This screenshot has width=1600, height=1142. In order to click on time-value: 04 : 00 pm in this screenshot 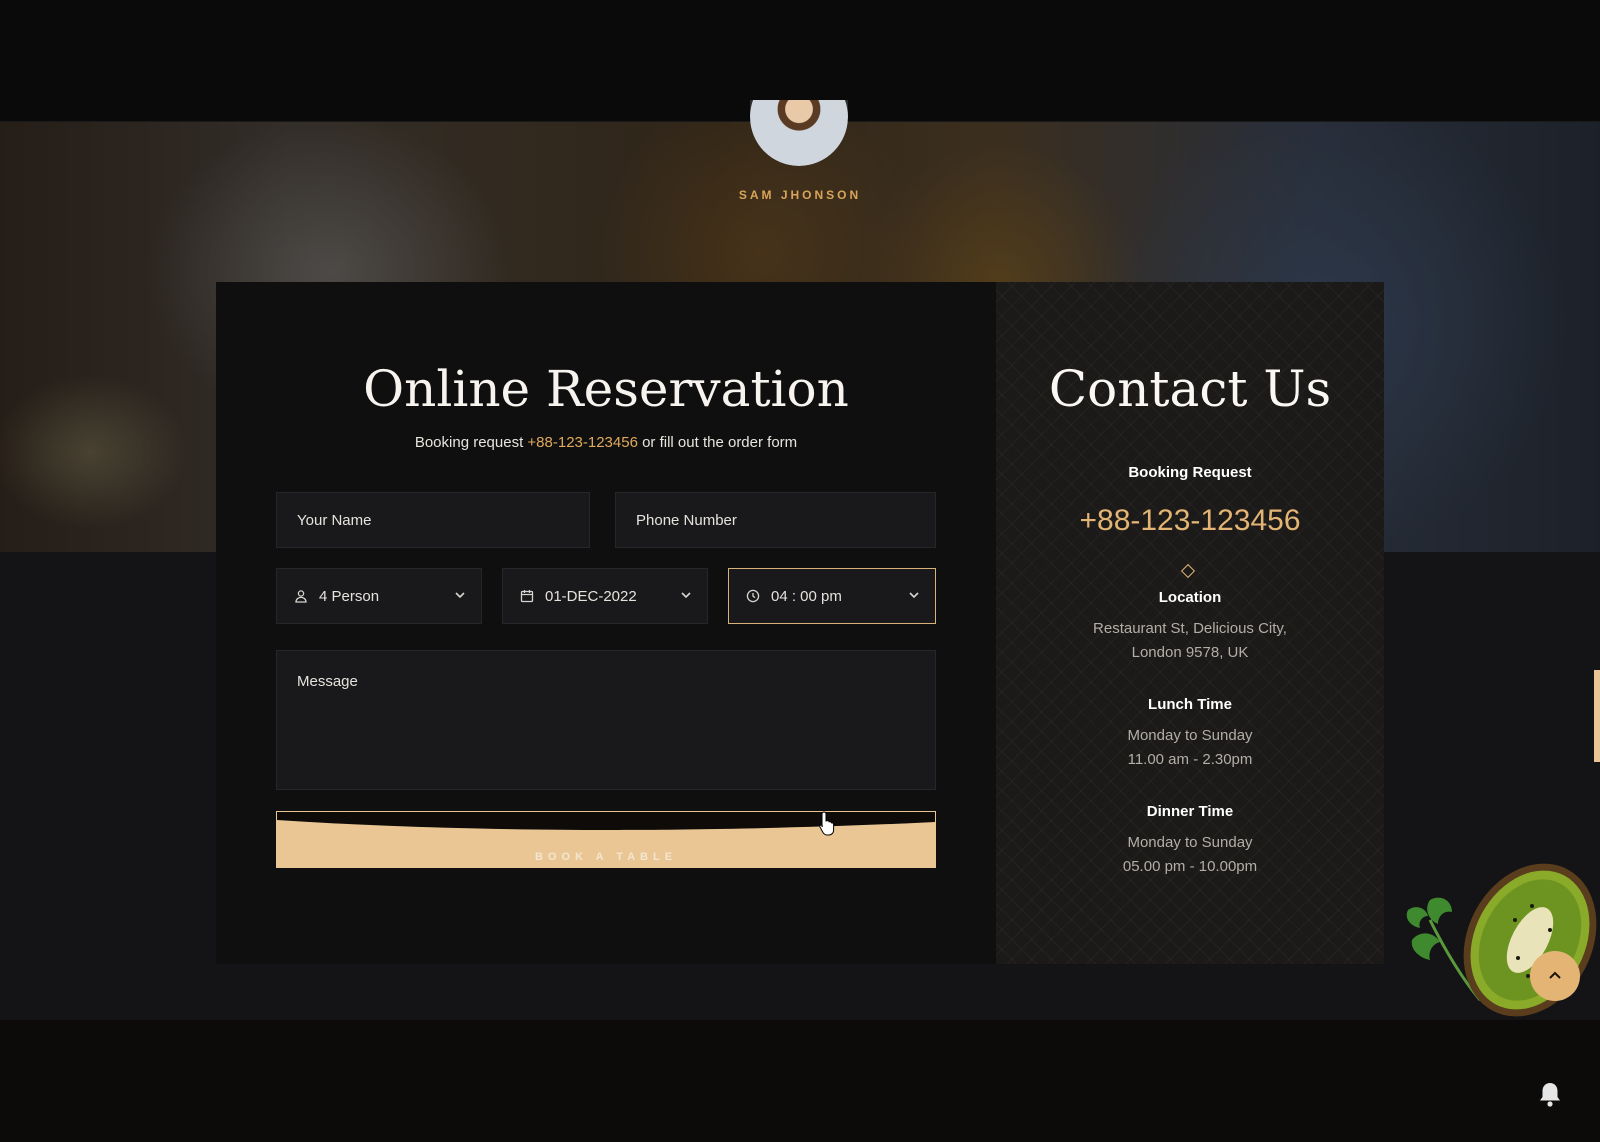, I will do `click(806, 596)`.